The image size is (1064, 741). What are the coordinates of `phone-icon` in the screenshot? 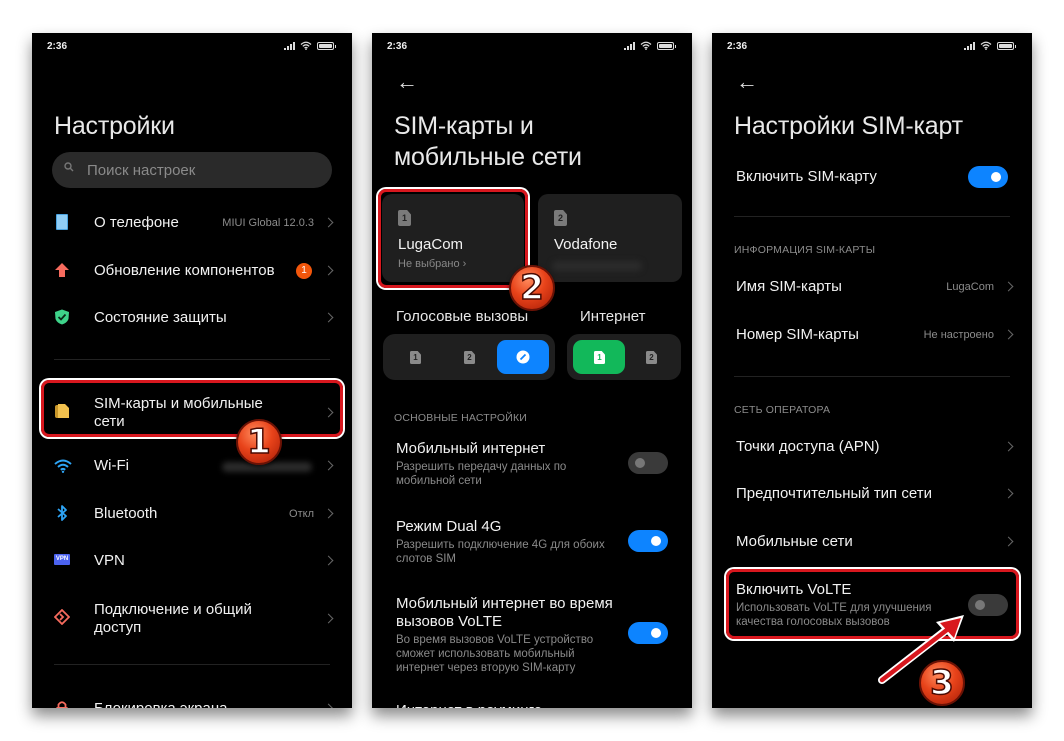 It's located at (62, 222).